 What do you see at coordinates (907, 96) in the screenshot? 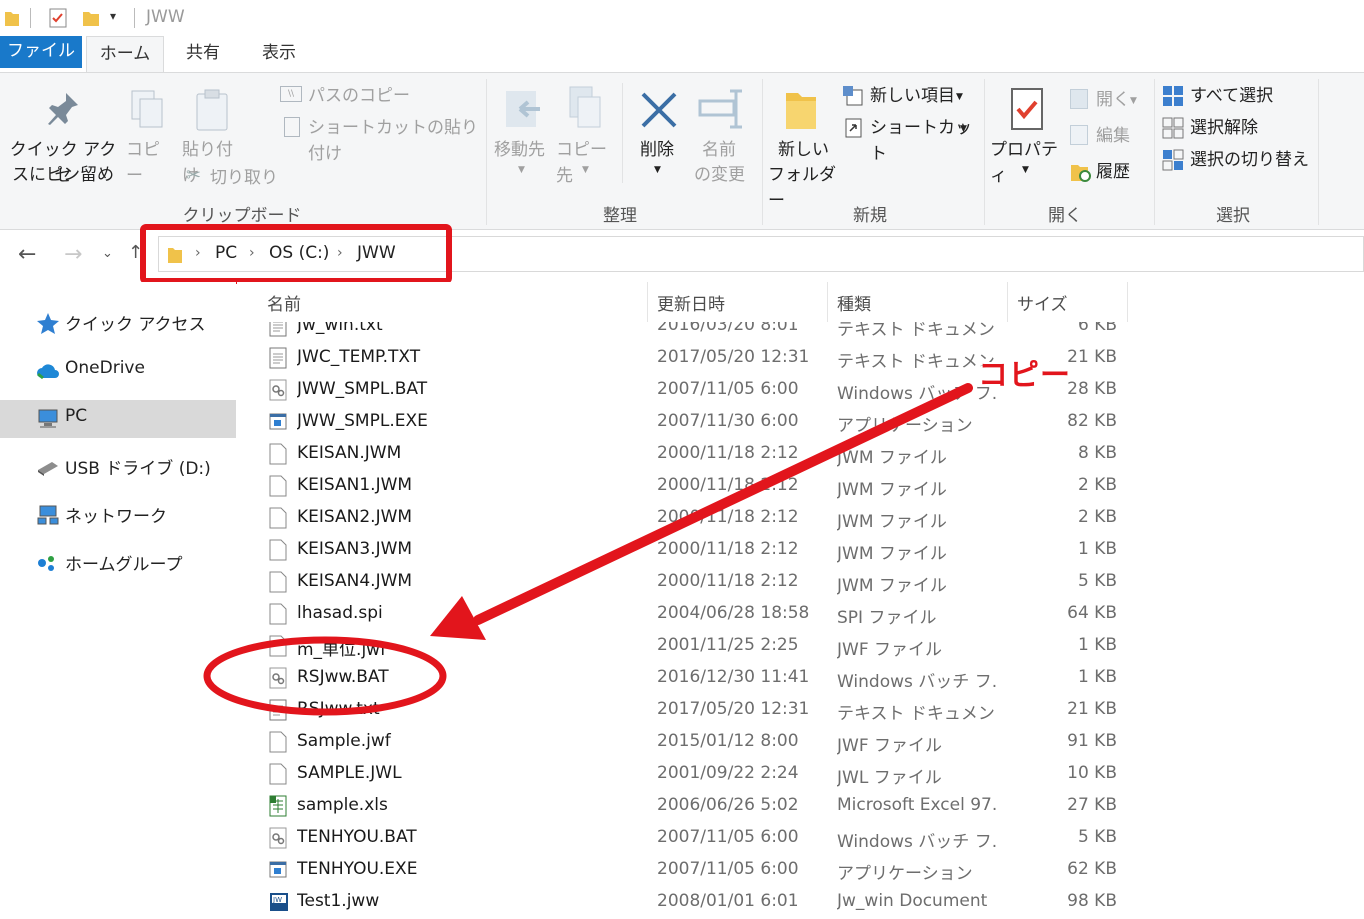
I see `new-item-button: 新しい項目 ▼` at bounding box center [907, 96].